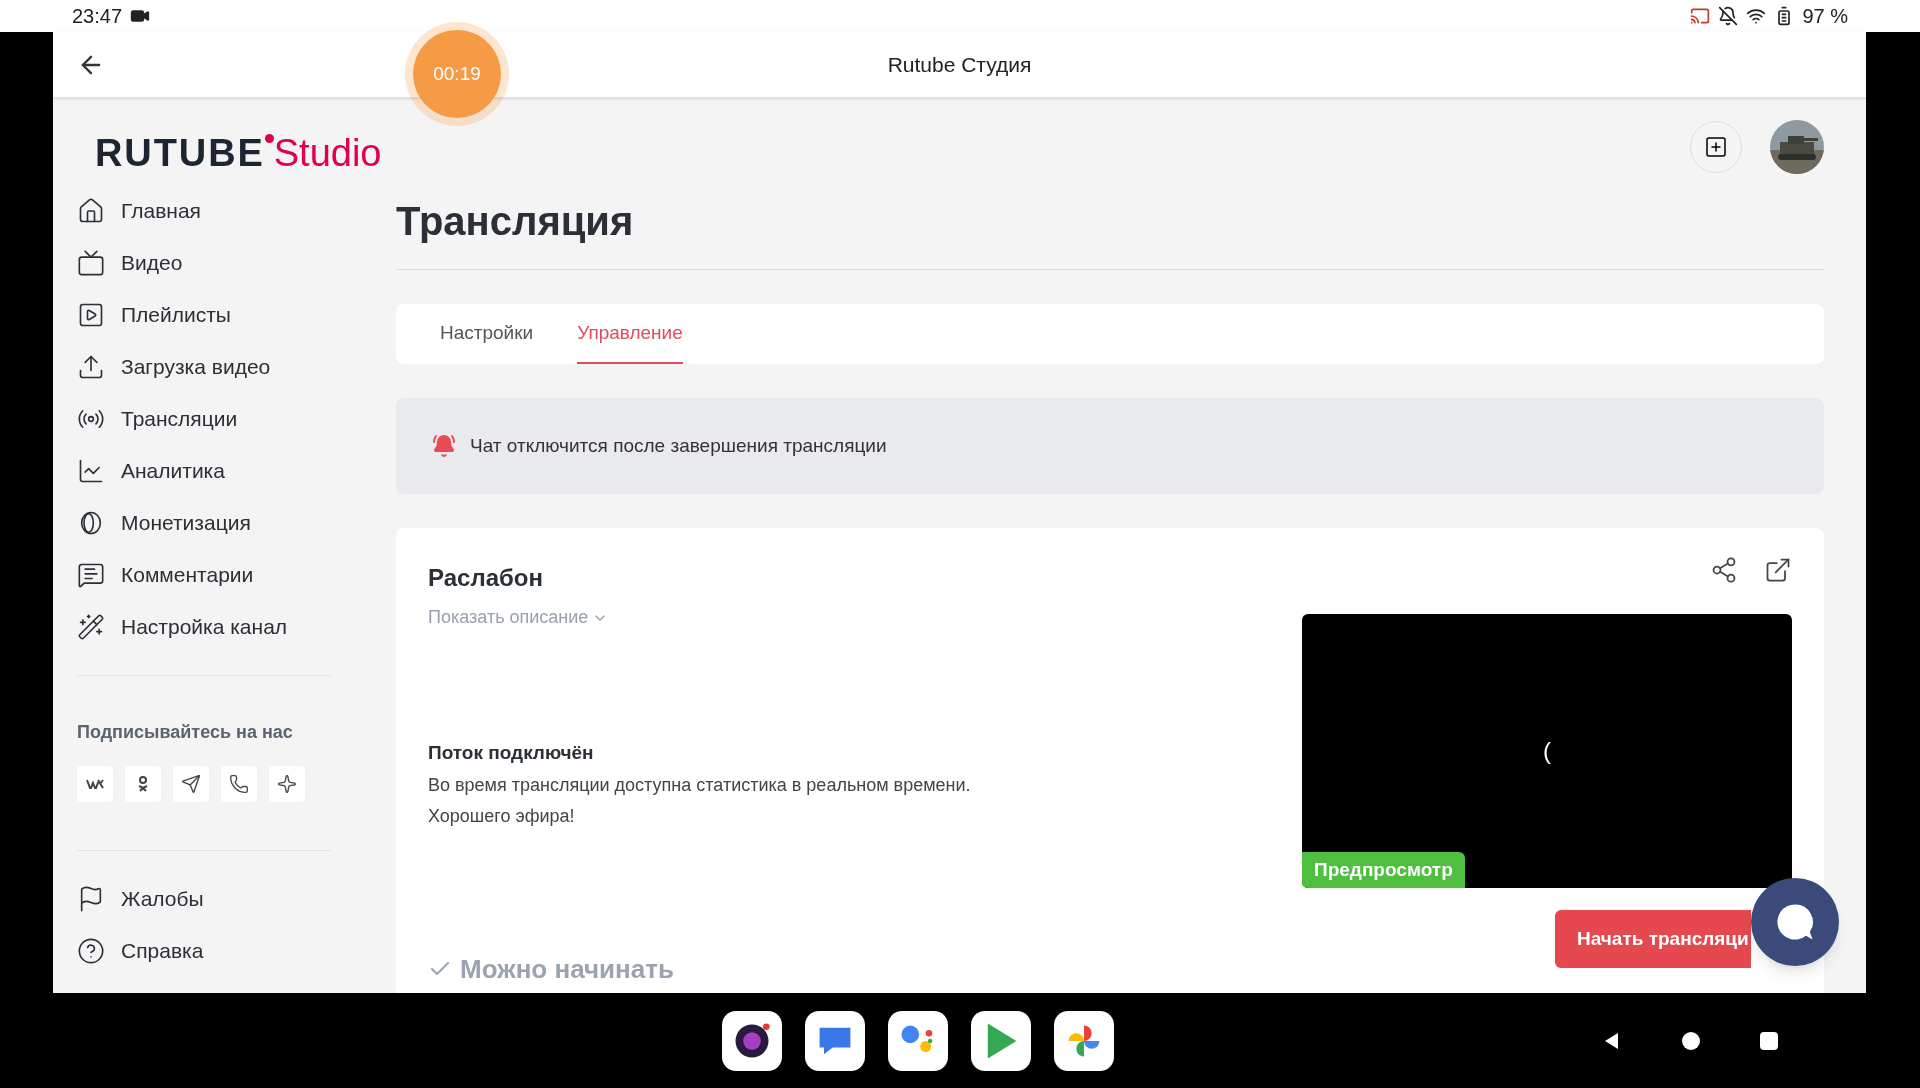 Image resolution: width=1920 pixels, height=1088 pixels. Describe the element at coordinates (1724, 570) in the screenshot. I see `share-icon` at that location.